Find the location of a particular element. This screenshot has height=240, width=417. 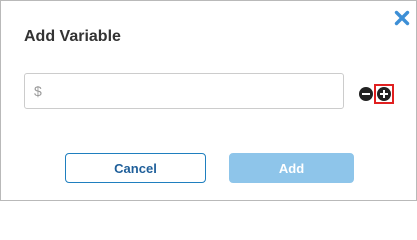

add-button: Add is located at coordinates (291, 168).